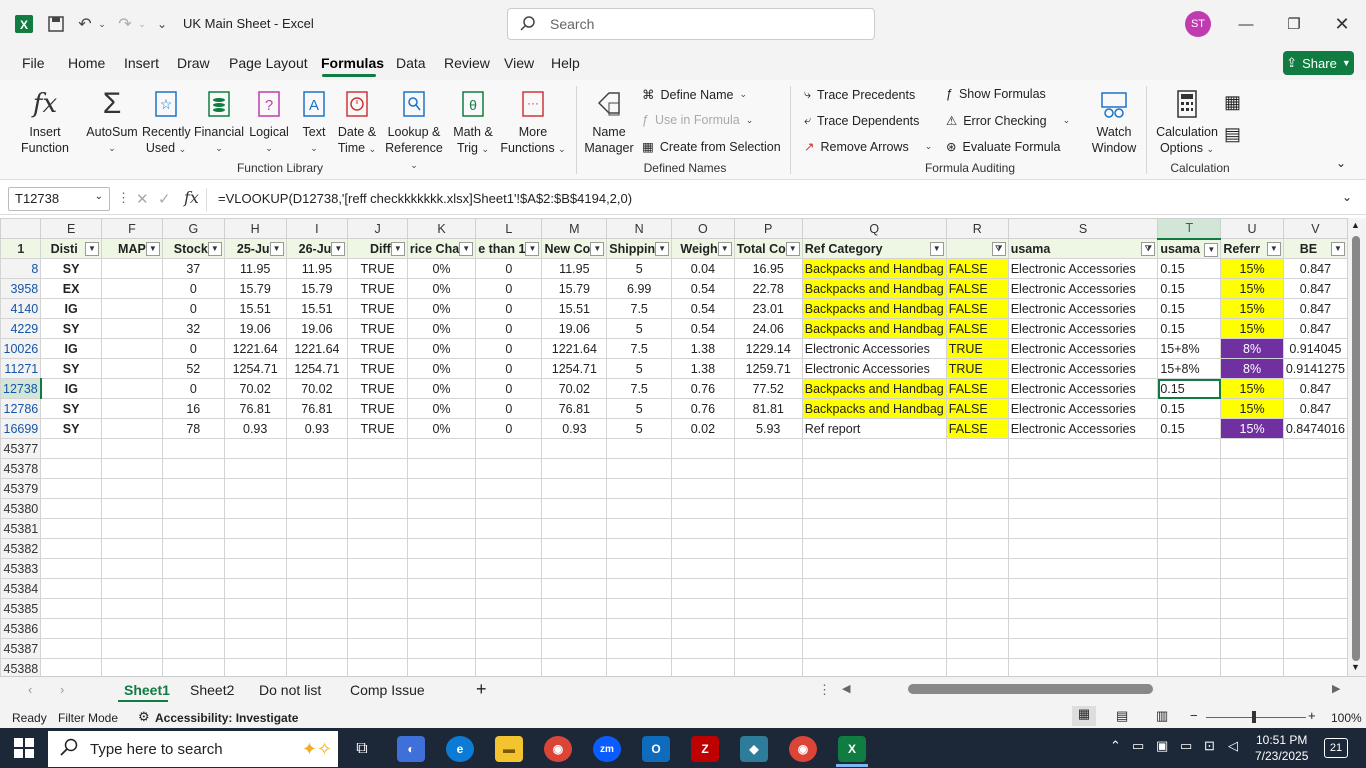  I want to click on cell: 1259.71, so click(768, 368).